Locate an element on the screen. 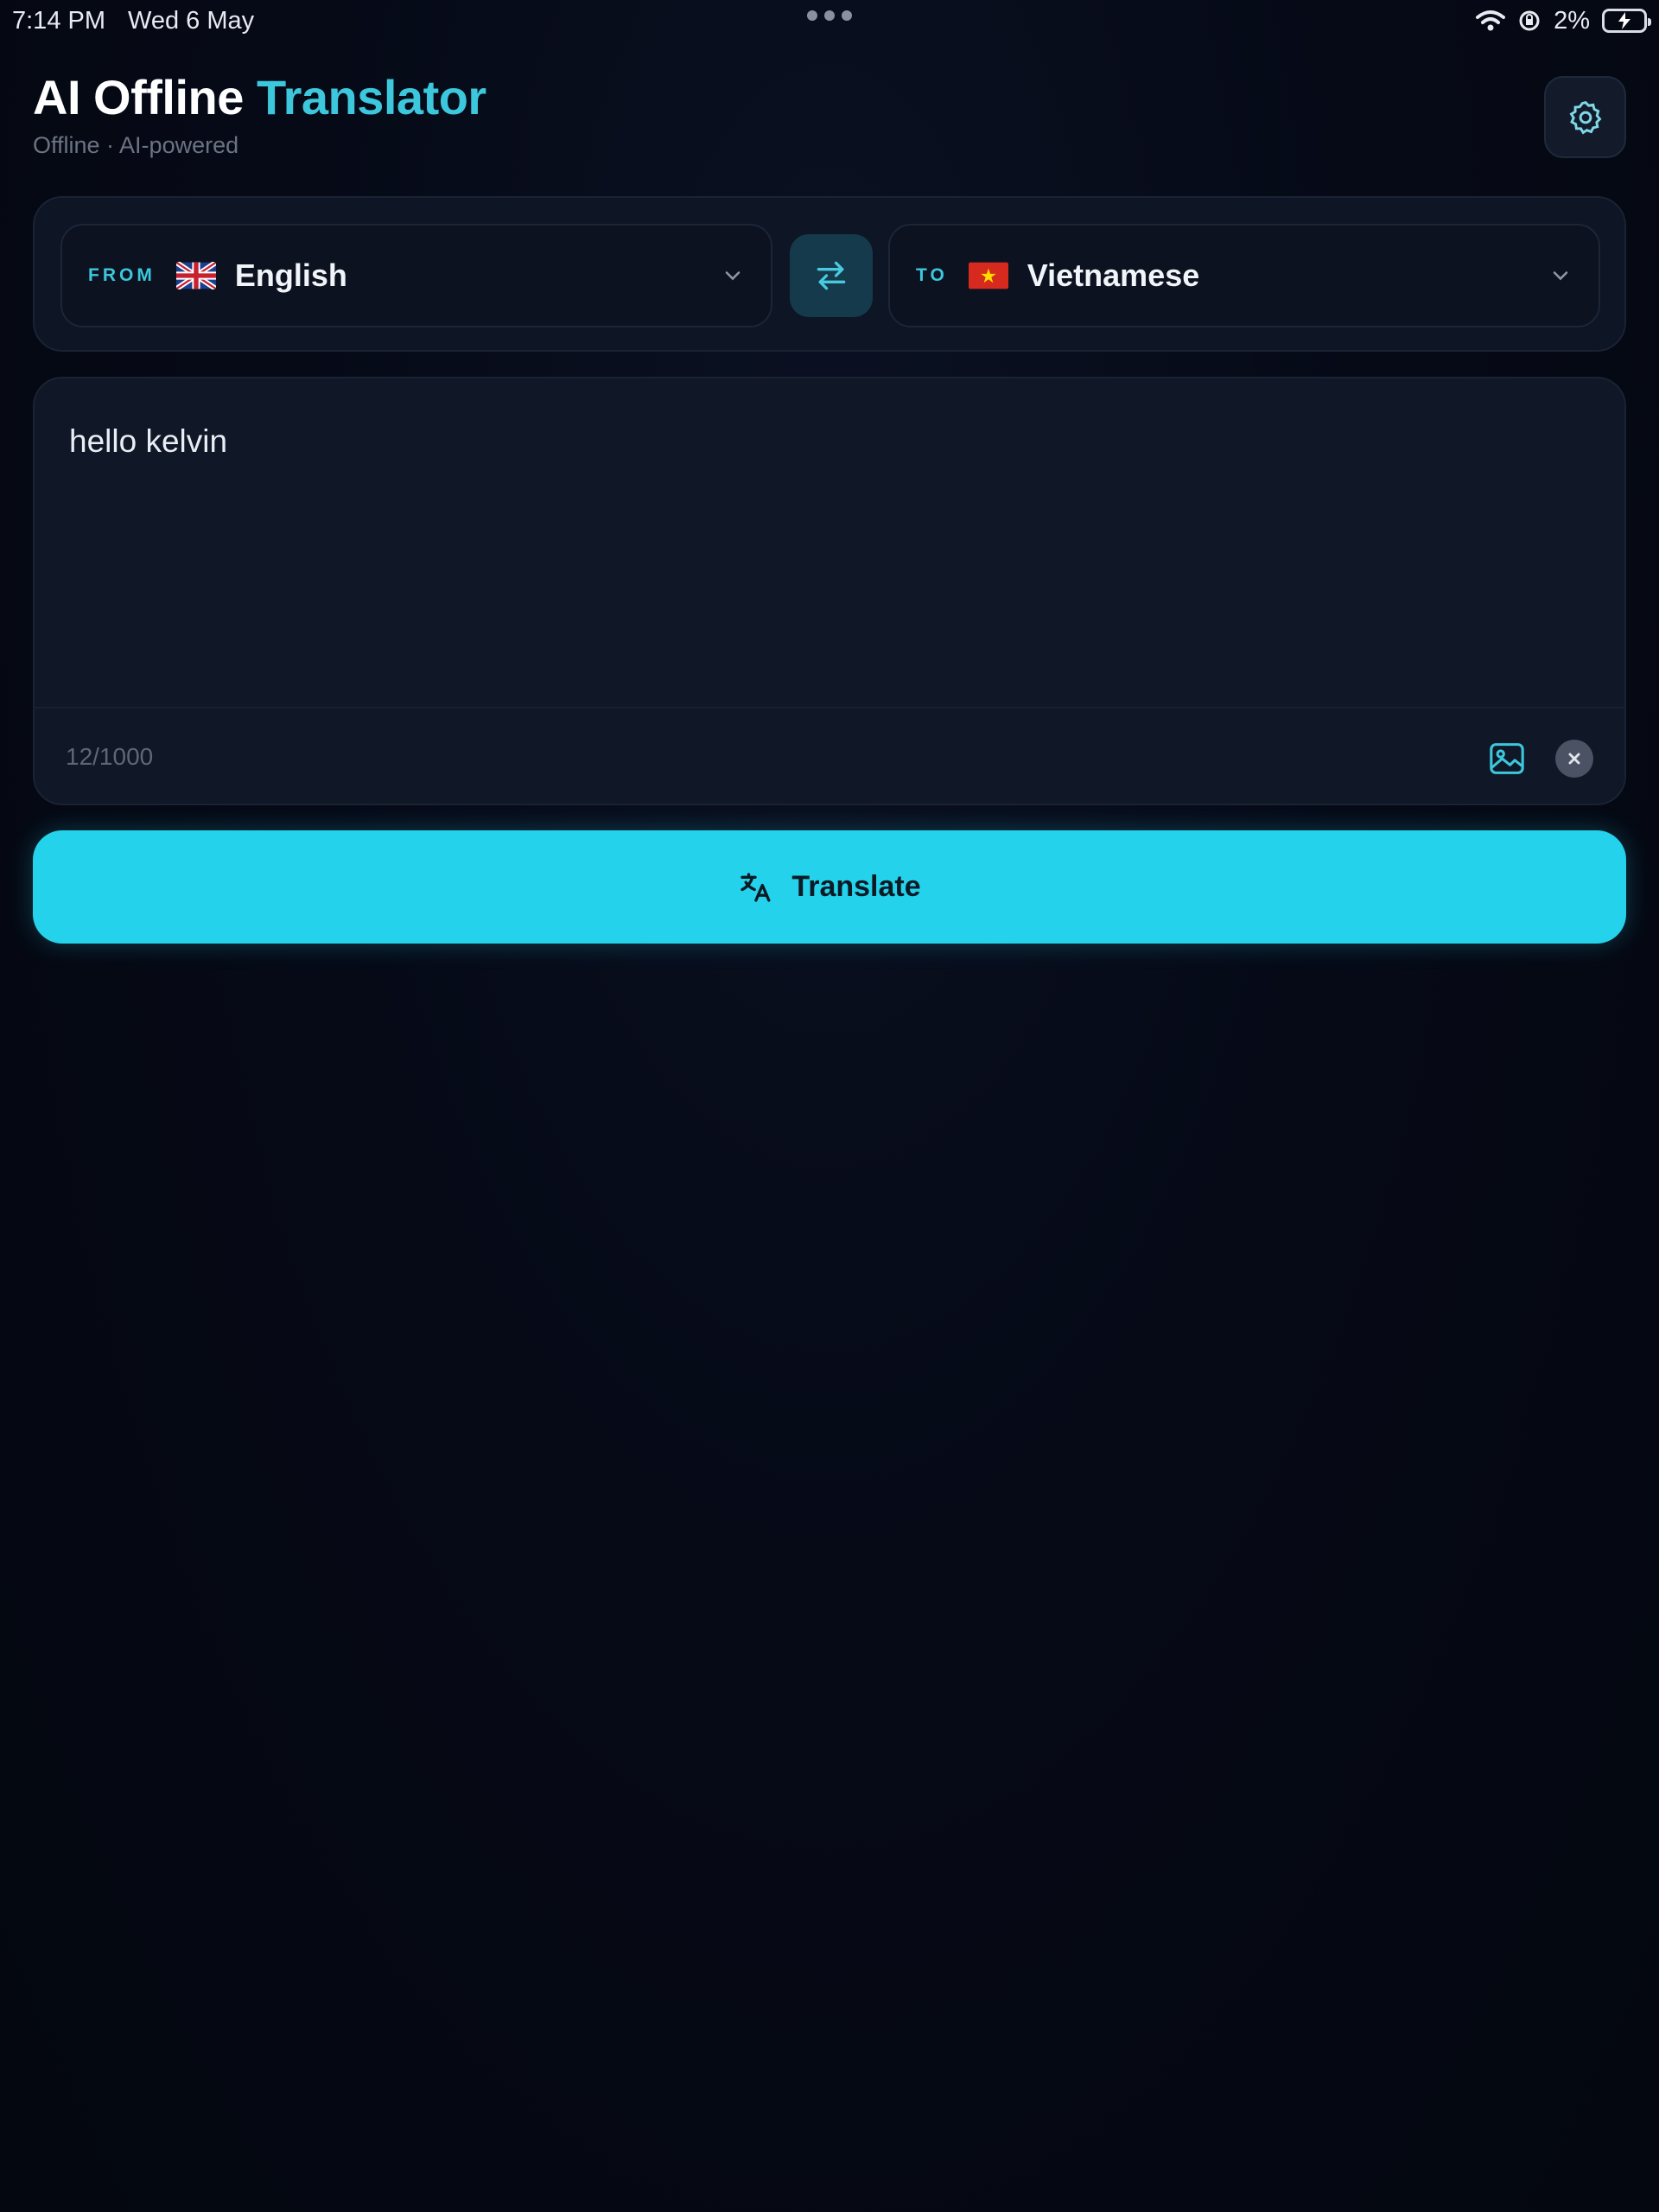 Image resolution: width=1659 pixels, height=2212 pixels. image-scan-icon is located at coordinates (1507, 758).